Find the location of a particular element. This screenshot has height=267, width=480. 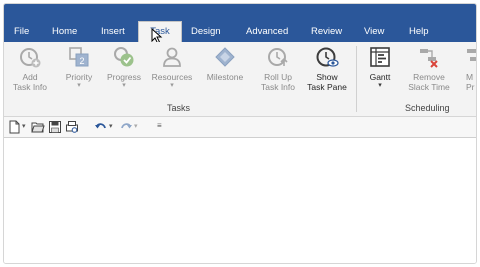

new-document-icon is located at coordinates (14, 127).